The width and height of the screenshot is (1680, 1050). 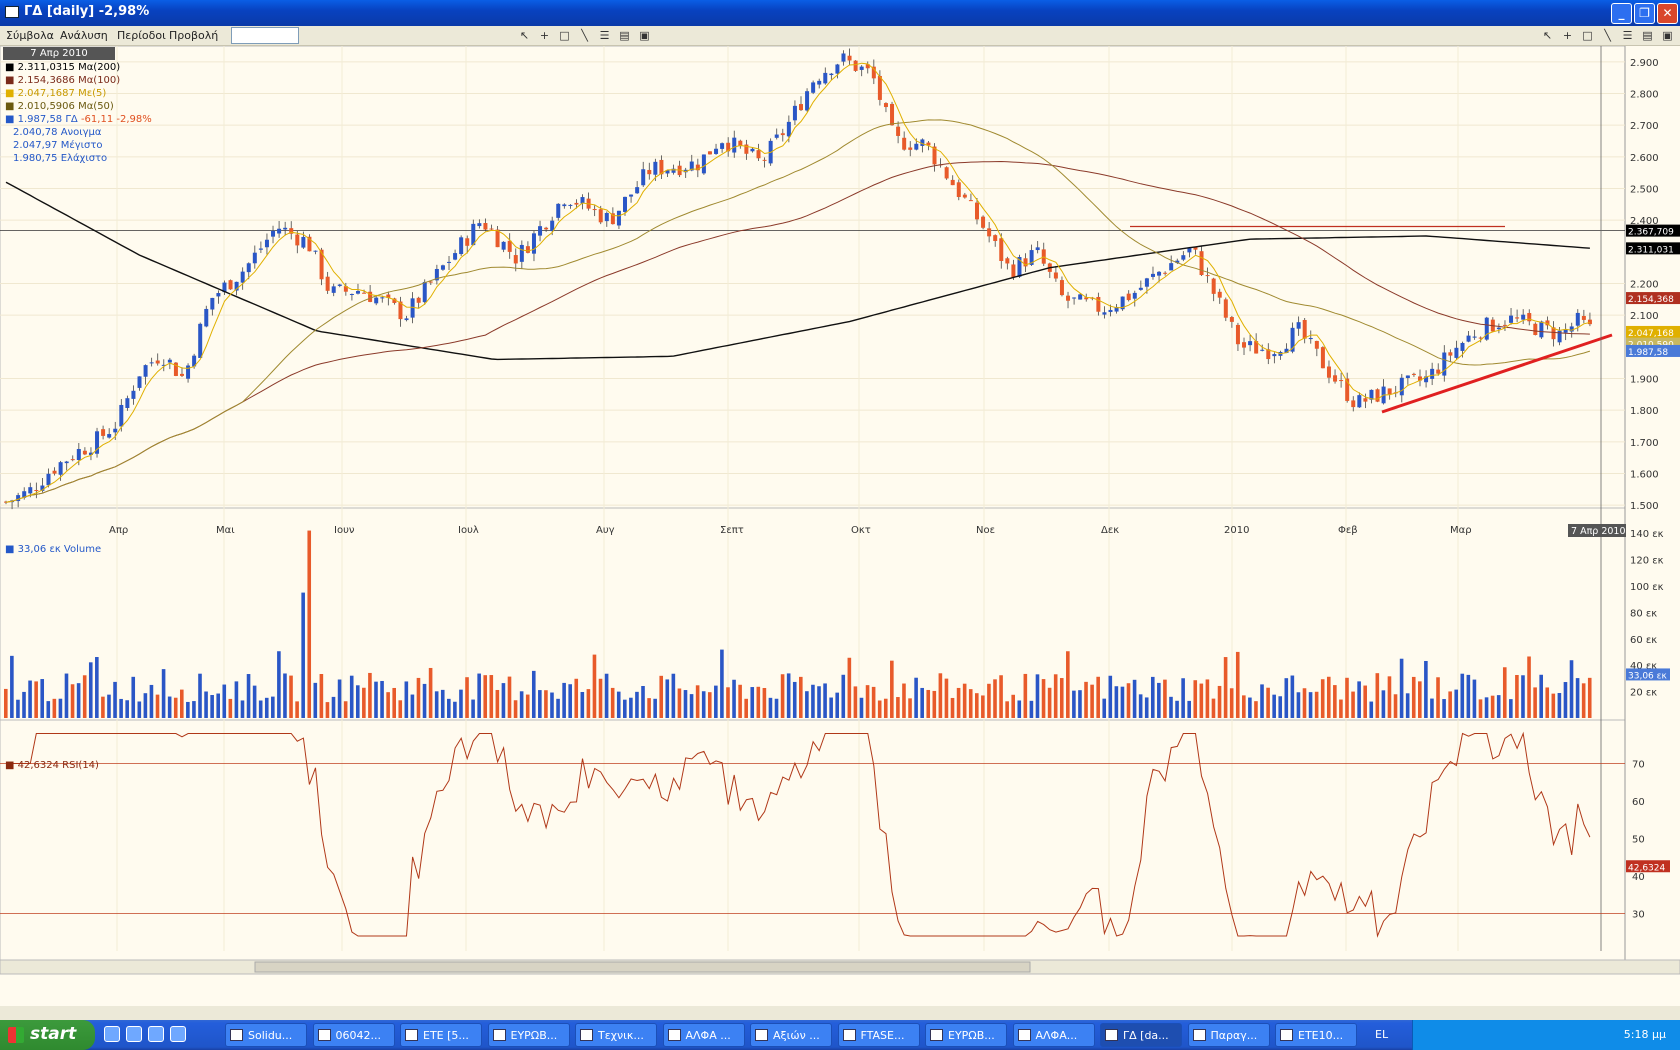 I want to click on menu-symbols: Σύμβολα, so click(x=30, y=35).